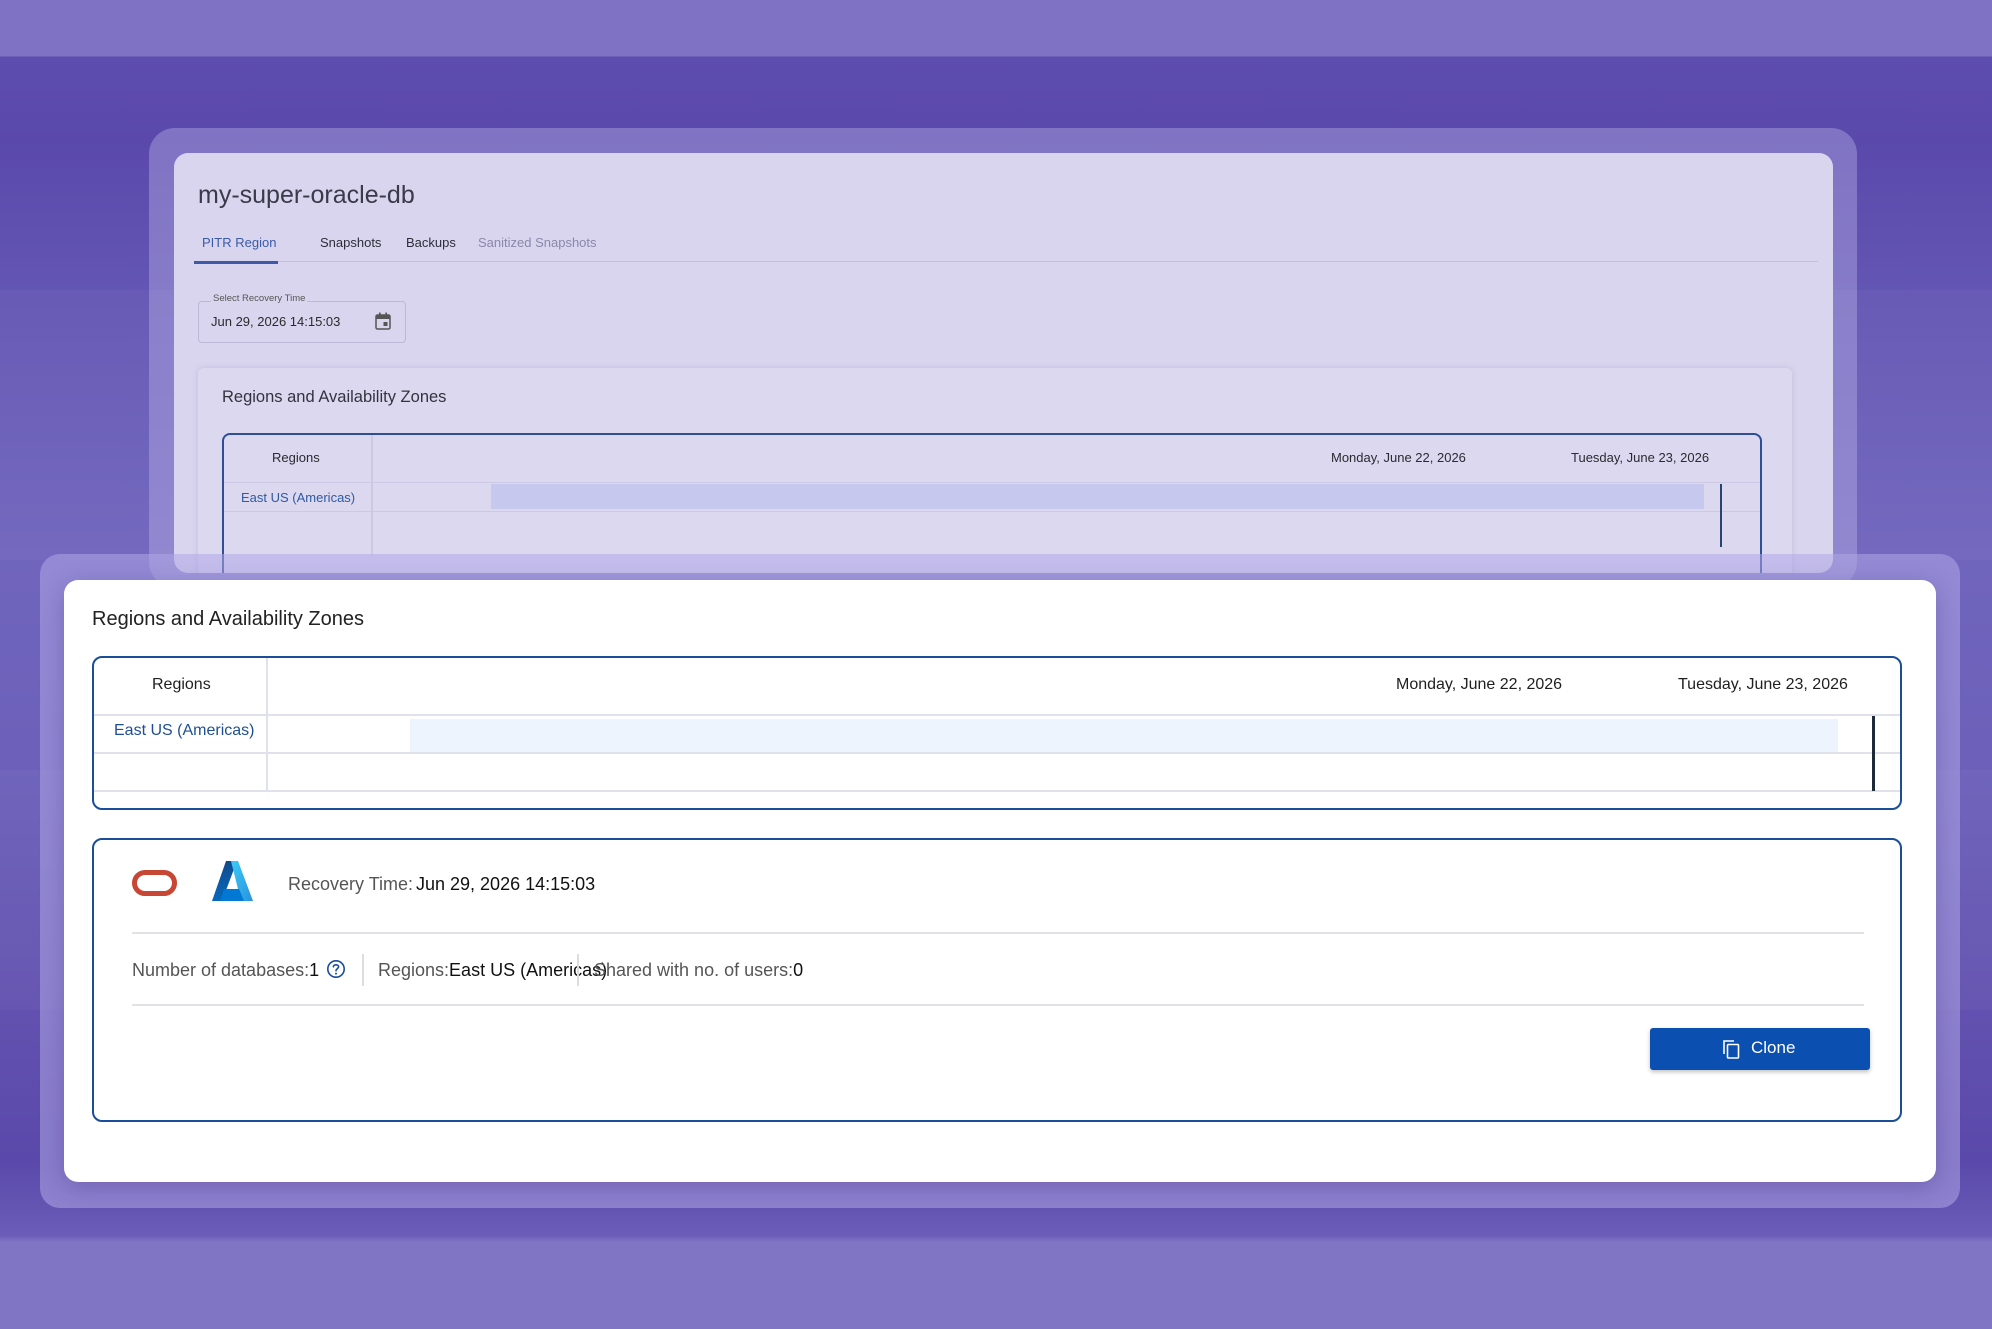  I want to click on active-tab-indicator, so click(236, 262).